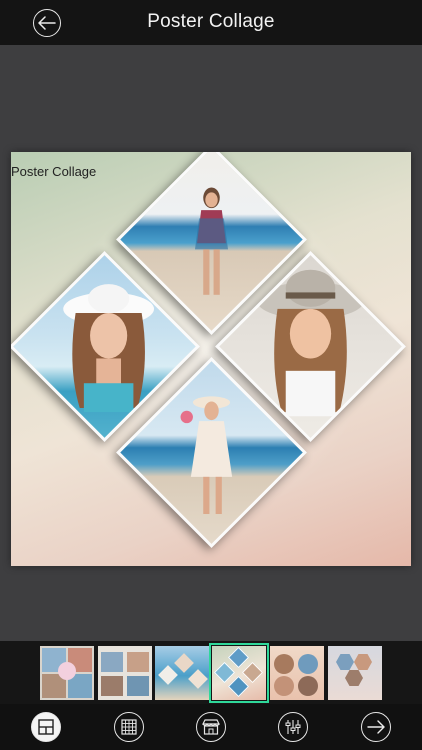  I want to click on sticker-button, so click(211, 727).